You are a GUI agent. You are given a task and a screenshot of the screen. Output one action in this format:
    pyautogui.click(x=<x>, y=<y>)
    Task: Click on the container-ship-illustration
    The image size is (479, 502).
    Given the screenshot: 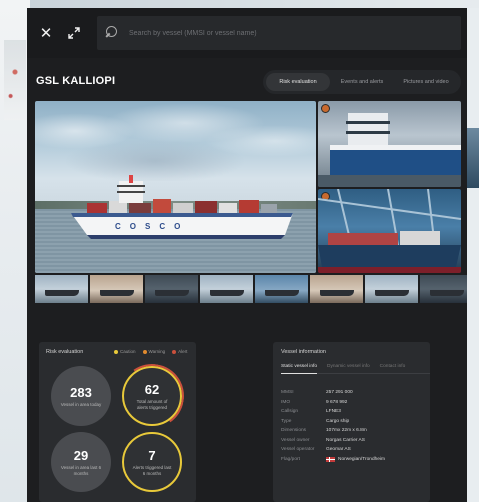 What is the action you would take?
    pyautogui.click(x=182, y=207)
    